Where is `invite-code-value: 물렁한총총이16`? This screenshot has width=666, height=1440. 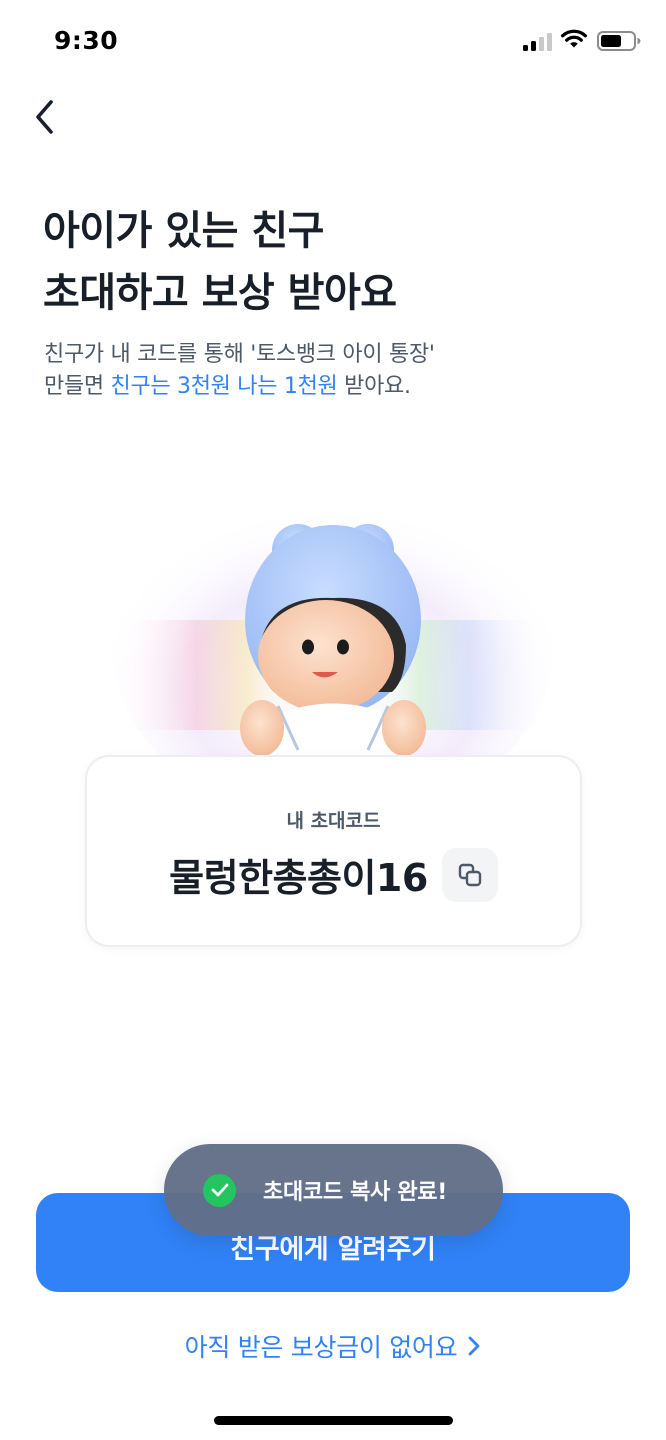
invite-code-value: 물렁한총총이16 is located at coordinates (298, 878).